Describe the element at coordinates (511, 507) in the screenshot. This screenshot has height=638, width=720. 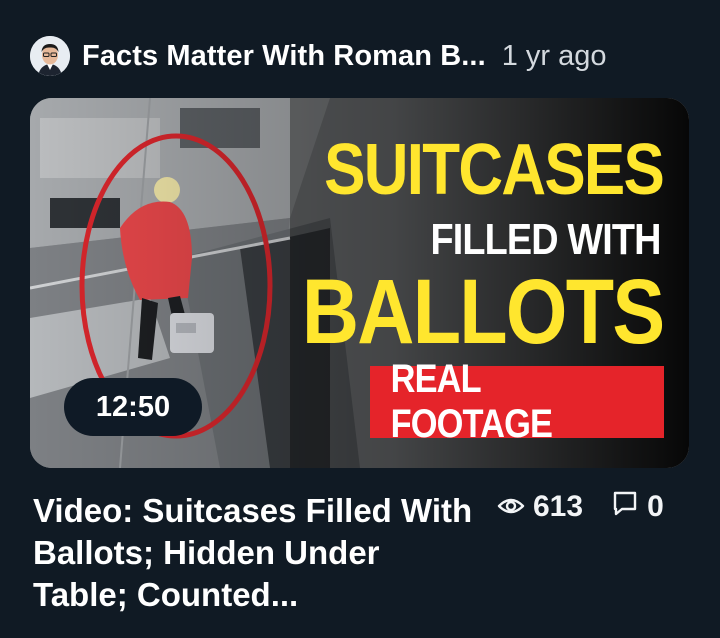
I see `eye-icon` at that location.